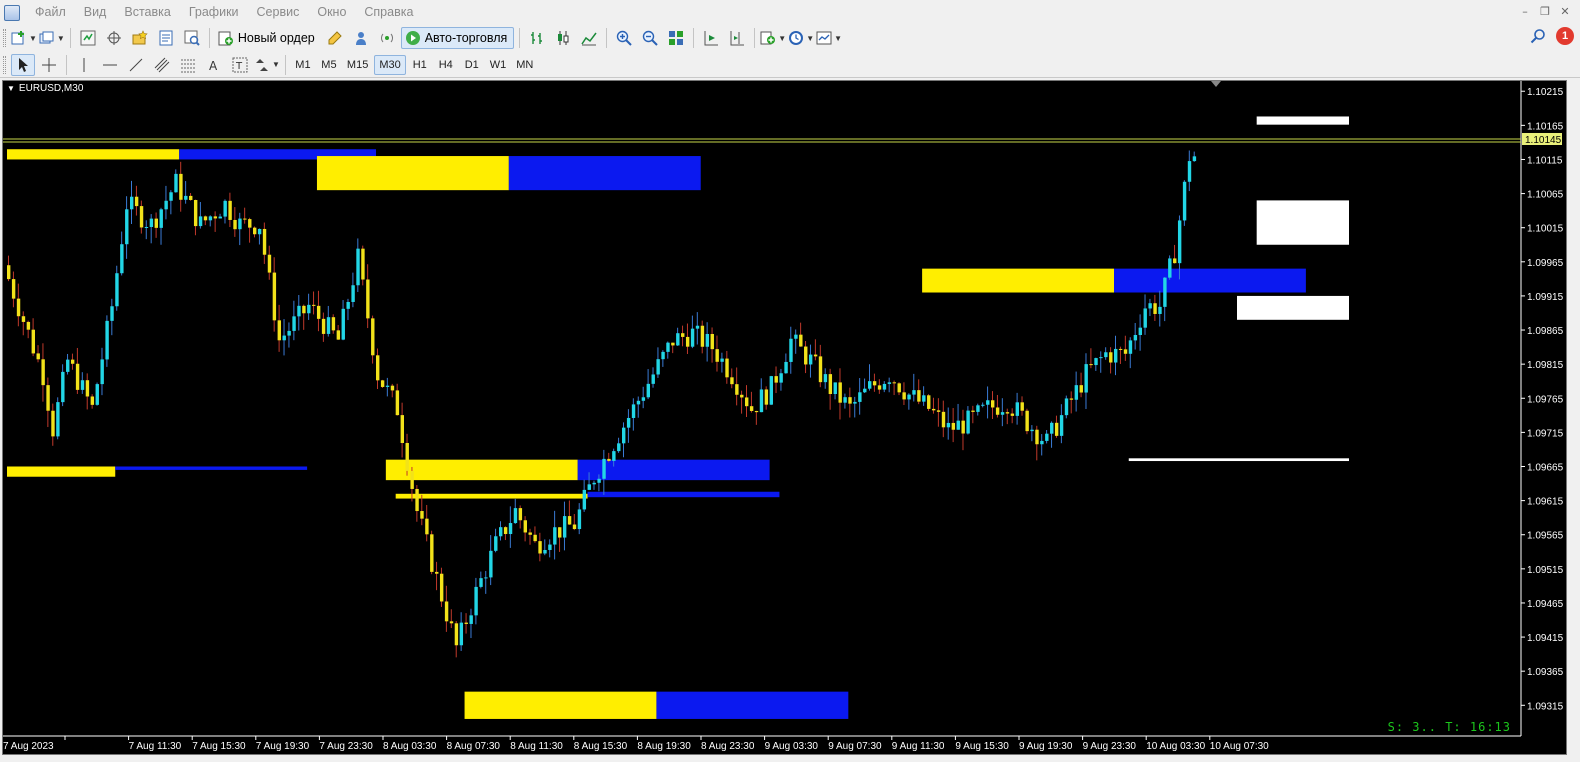 This screenshot has width=1580, height=762. I want to click on profiles-button: ▼, so click(52, 38).